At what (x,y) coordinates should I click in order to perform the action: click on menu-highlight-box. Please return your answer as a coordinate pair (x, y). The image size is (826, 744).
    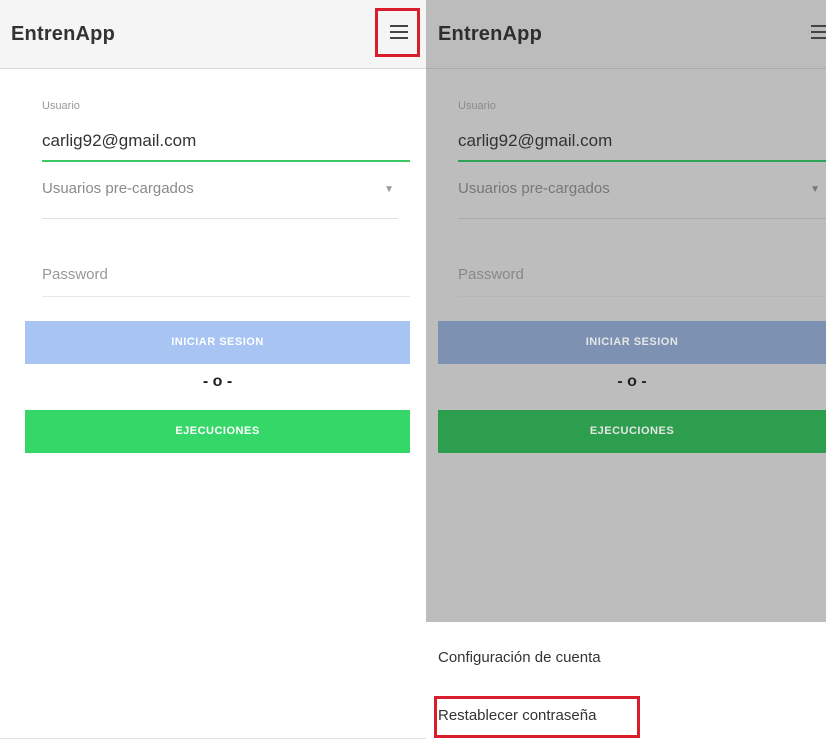
    Looking at the image, I should click on (397, 32).